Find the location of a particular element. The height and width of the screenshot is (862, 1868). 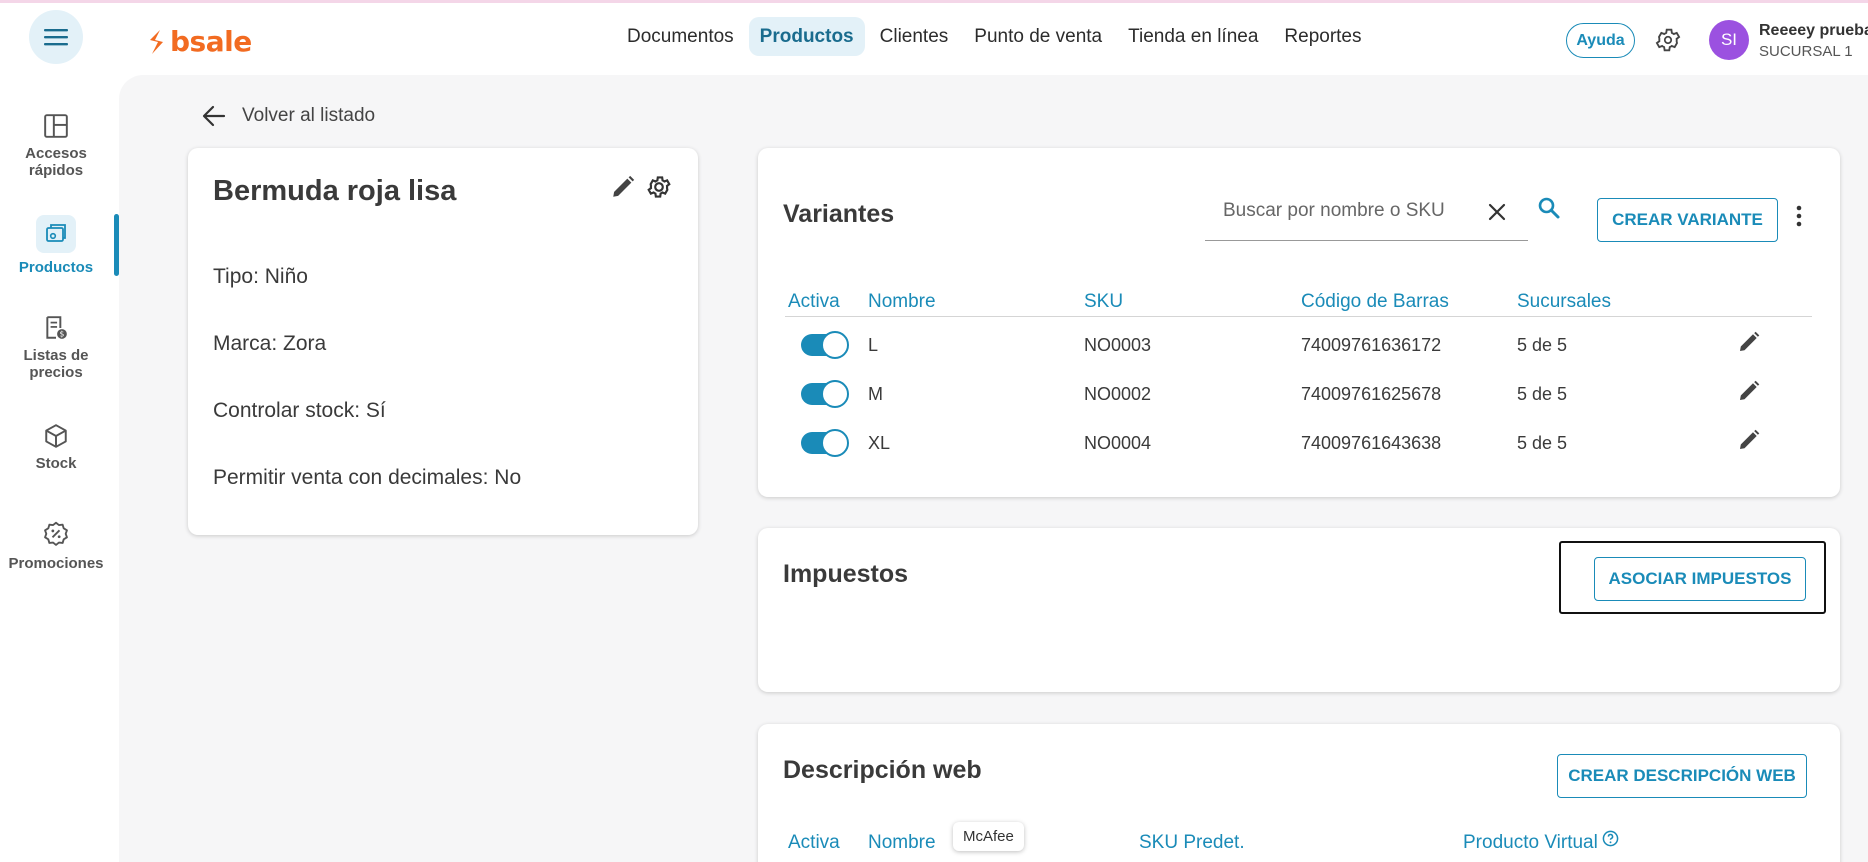

user-branch: SUCURSAL 1 is located at coordinates (1806, 51).